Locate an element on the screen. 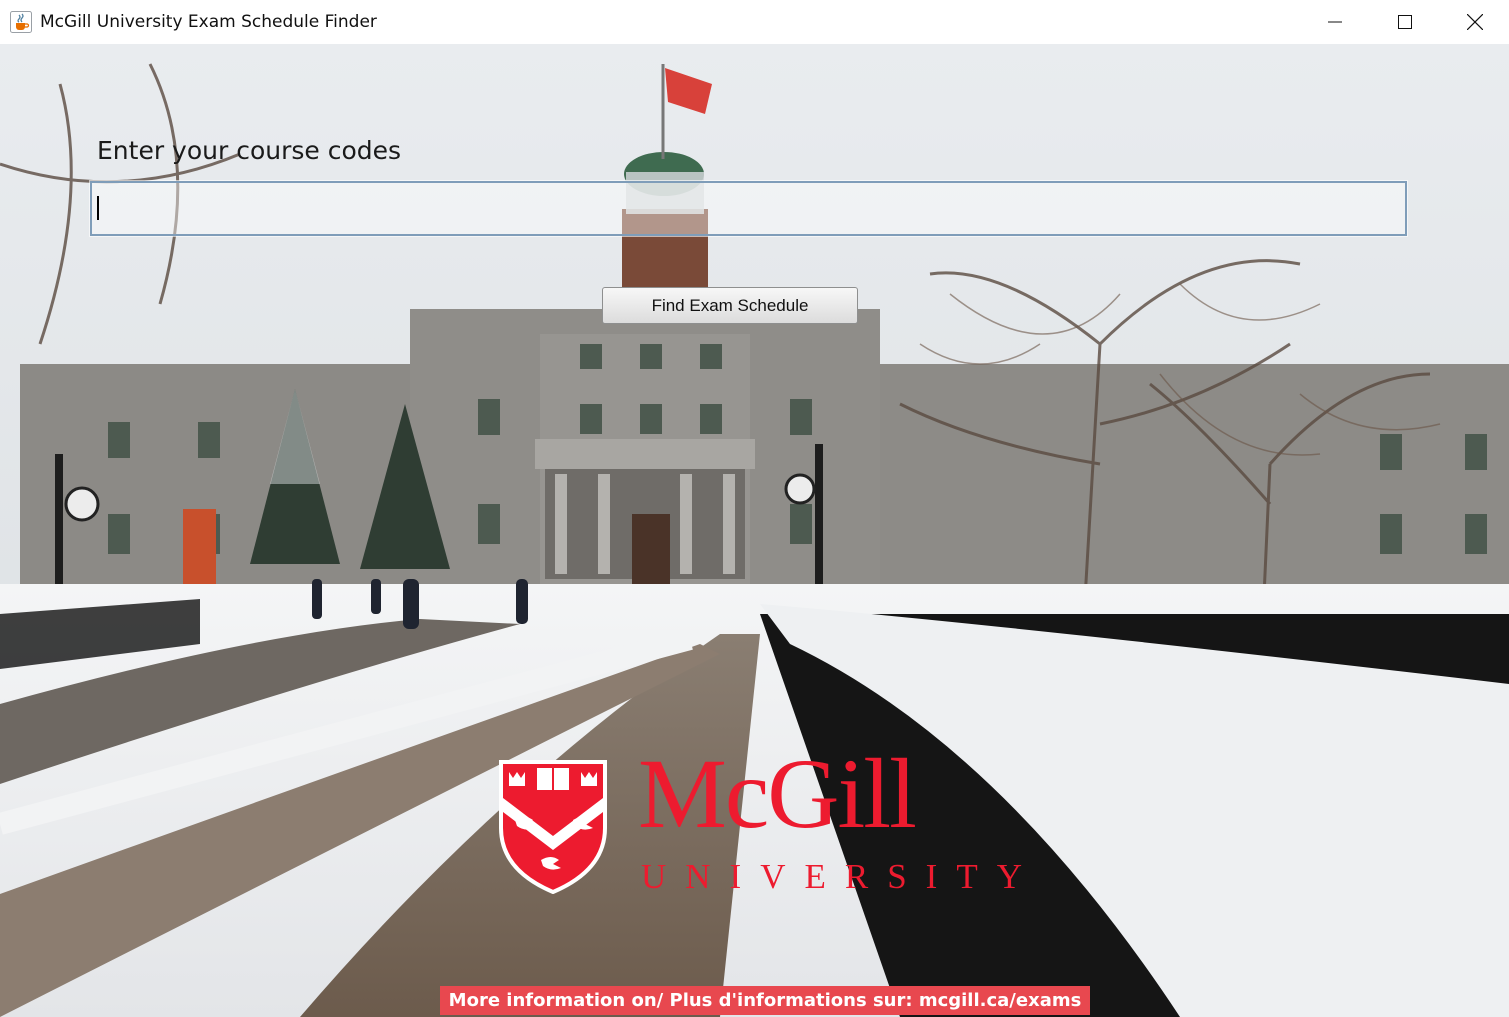 The width and height of the screenshot is (1509, 1017). close-button is located at coordinates (1474, 22).